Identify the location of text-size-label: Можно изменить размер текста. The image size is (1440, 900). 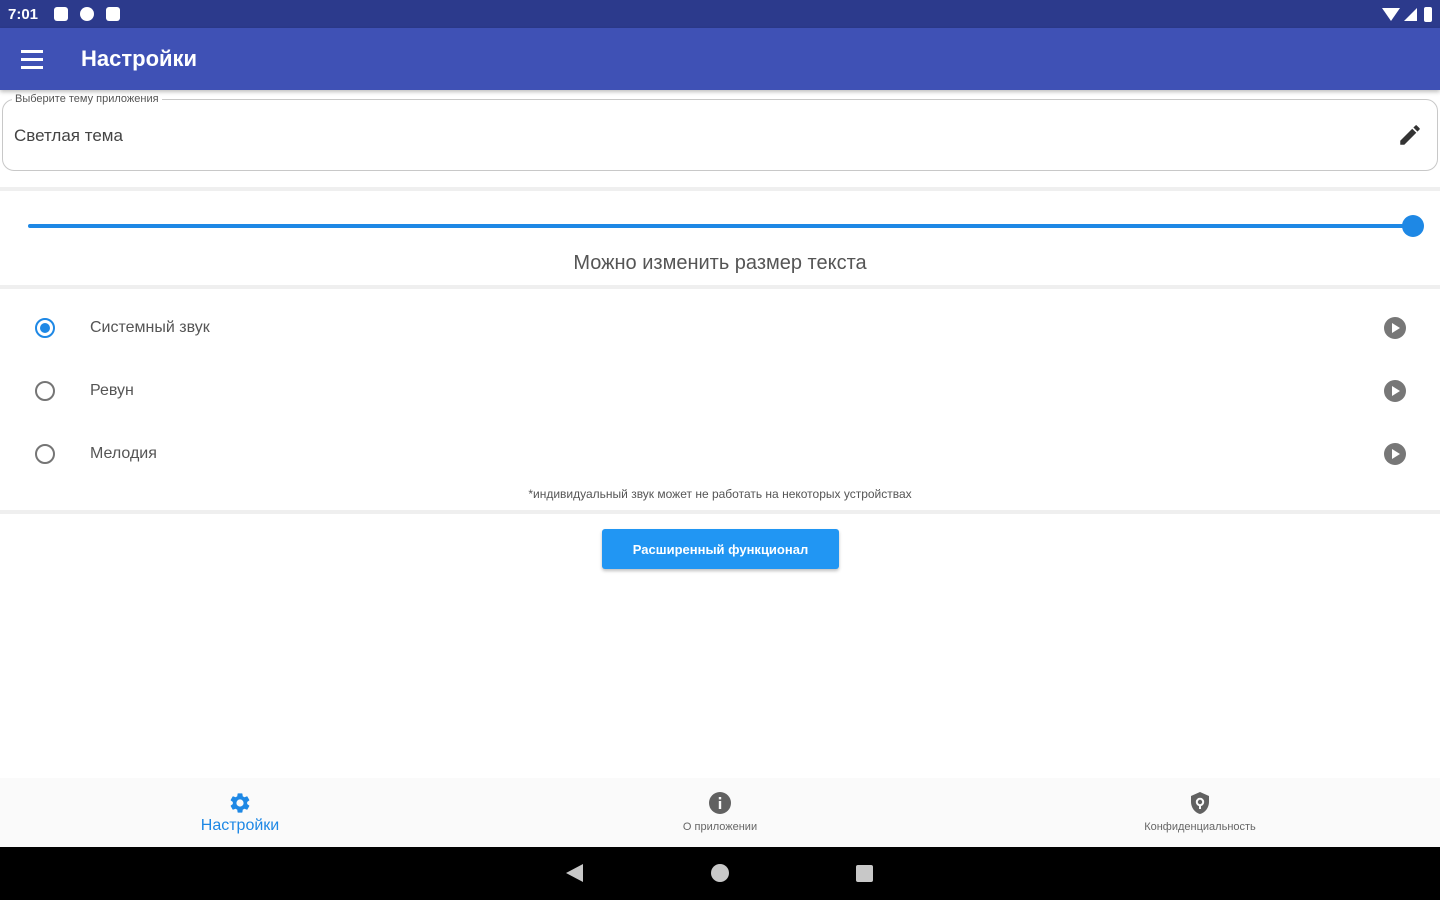
(720, 263).